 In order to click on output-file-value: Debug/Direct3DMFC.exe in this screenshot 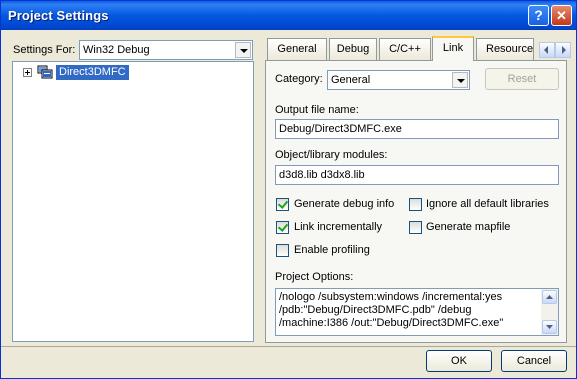, I will do `click(340, 129)`.